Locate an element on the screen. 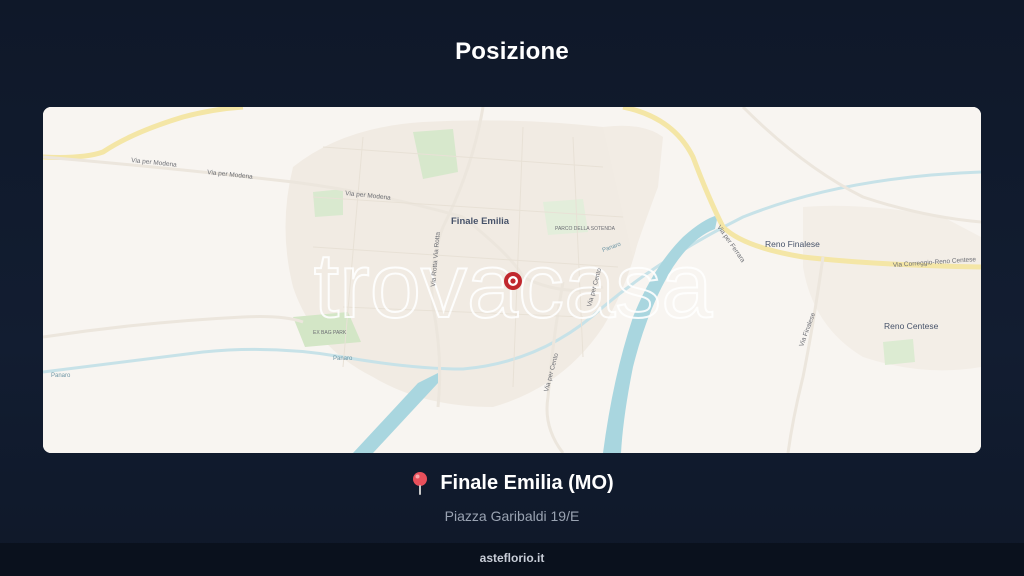 The image size is (1024, 576). location-address: Piazza Garibaldi 19/E is located at coordinates (512, 516).